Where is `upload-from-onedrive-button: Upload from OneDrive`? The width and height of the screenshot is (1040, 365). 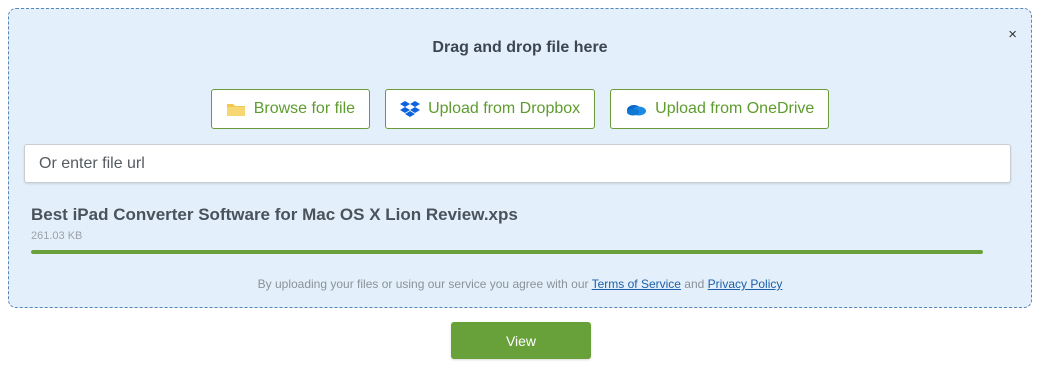 upload-from-onedrive-button: Upload from OneDrive is located at coordinates (720, 109).